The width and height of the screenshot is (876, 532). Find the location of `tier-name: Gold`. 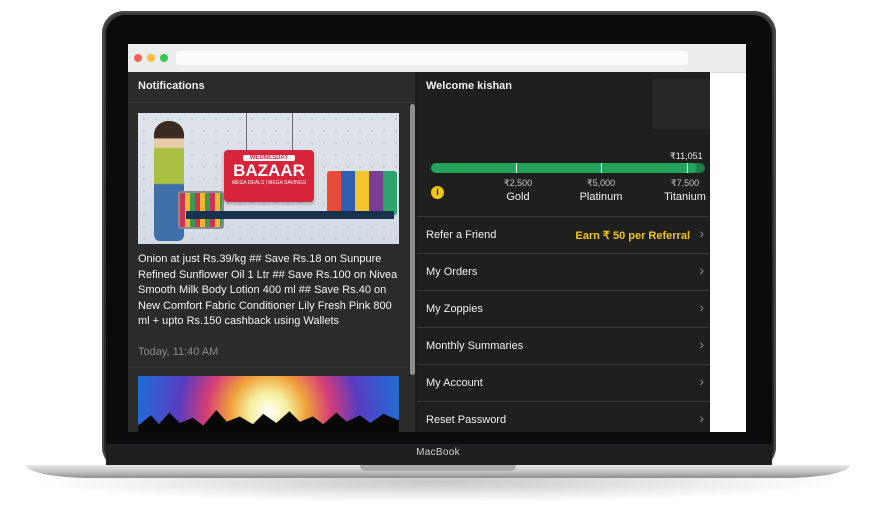

tier-name: Gold is located at coordinates (518, 197).